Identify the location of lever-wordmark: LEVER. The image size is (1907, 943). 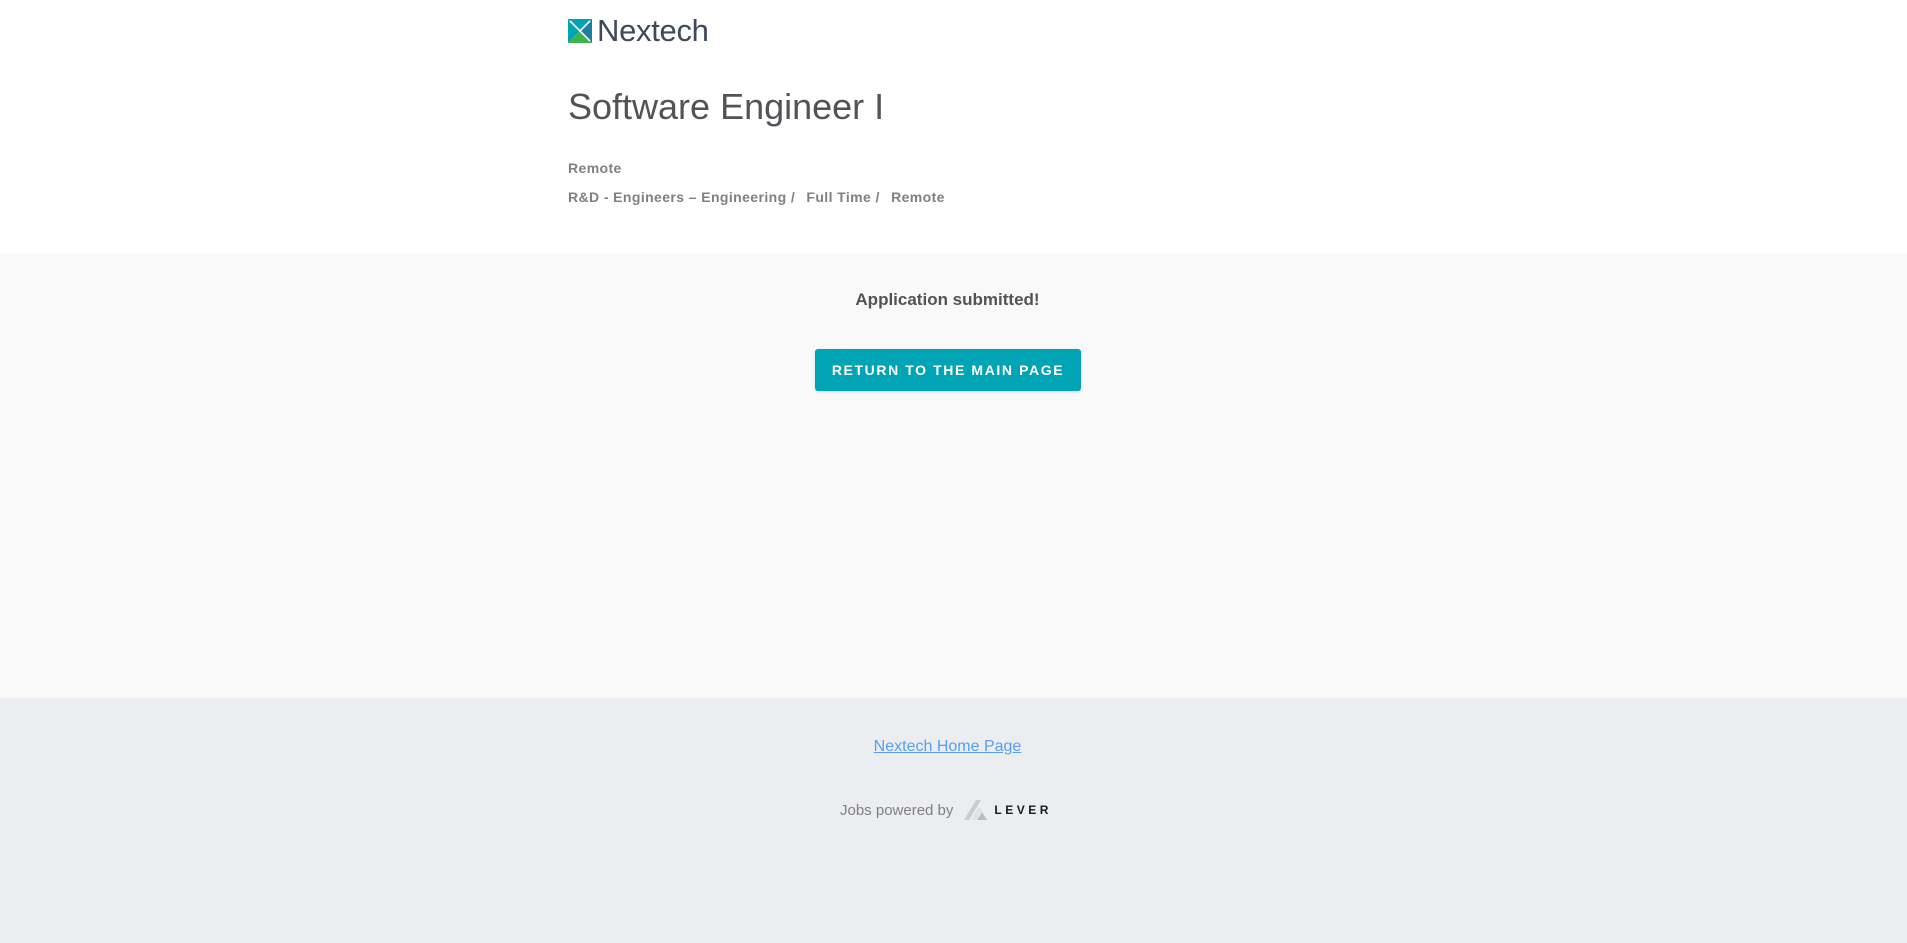
(1023, 810).